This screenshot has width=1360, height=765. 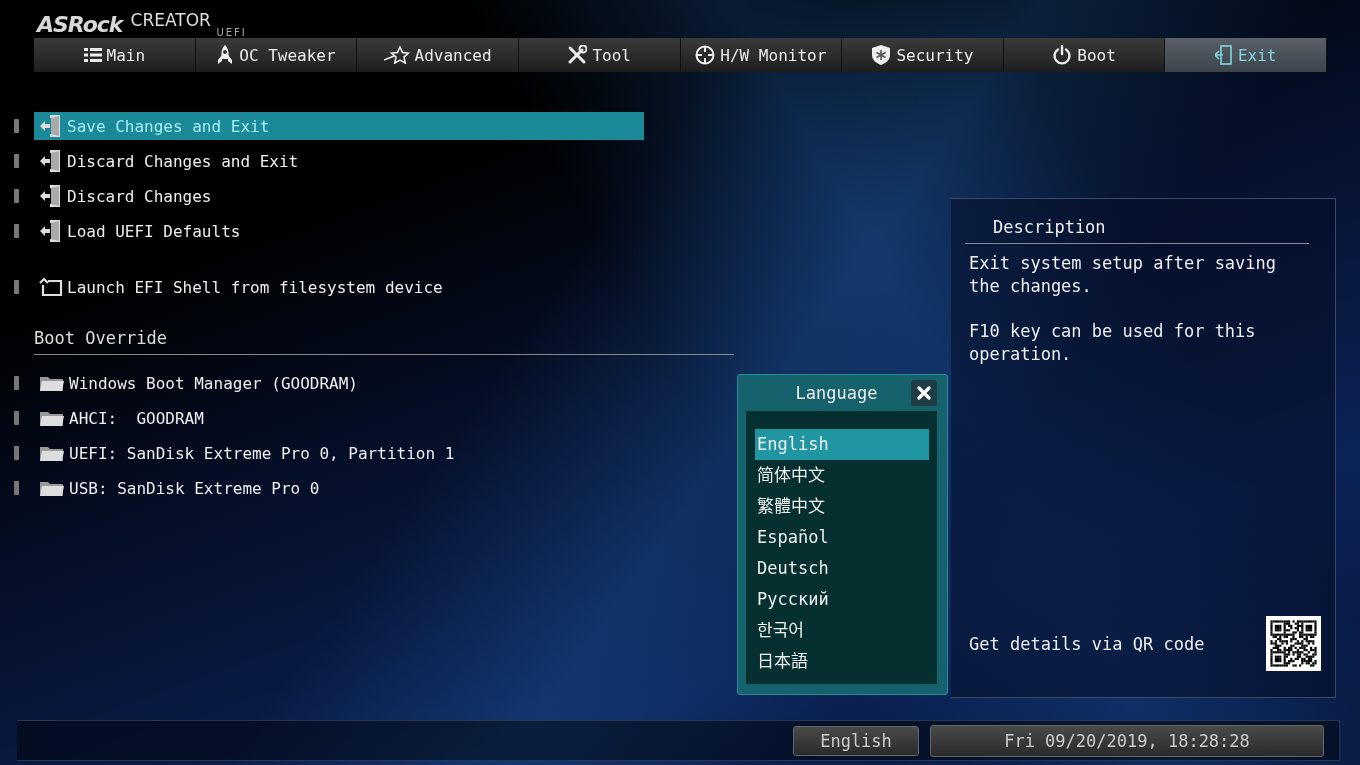 I want to click on firmware-label: UEFI, so click(x=231, y=32).